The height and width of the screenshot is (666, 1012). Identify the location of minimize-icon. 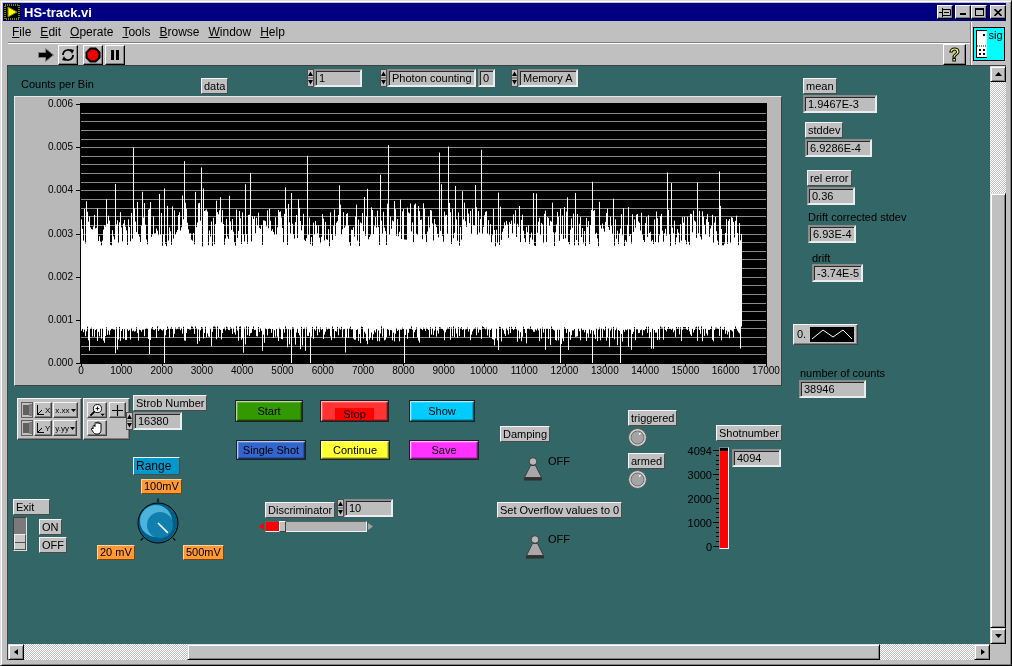
(963, 14).